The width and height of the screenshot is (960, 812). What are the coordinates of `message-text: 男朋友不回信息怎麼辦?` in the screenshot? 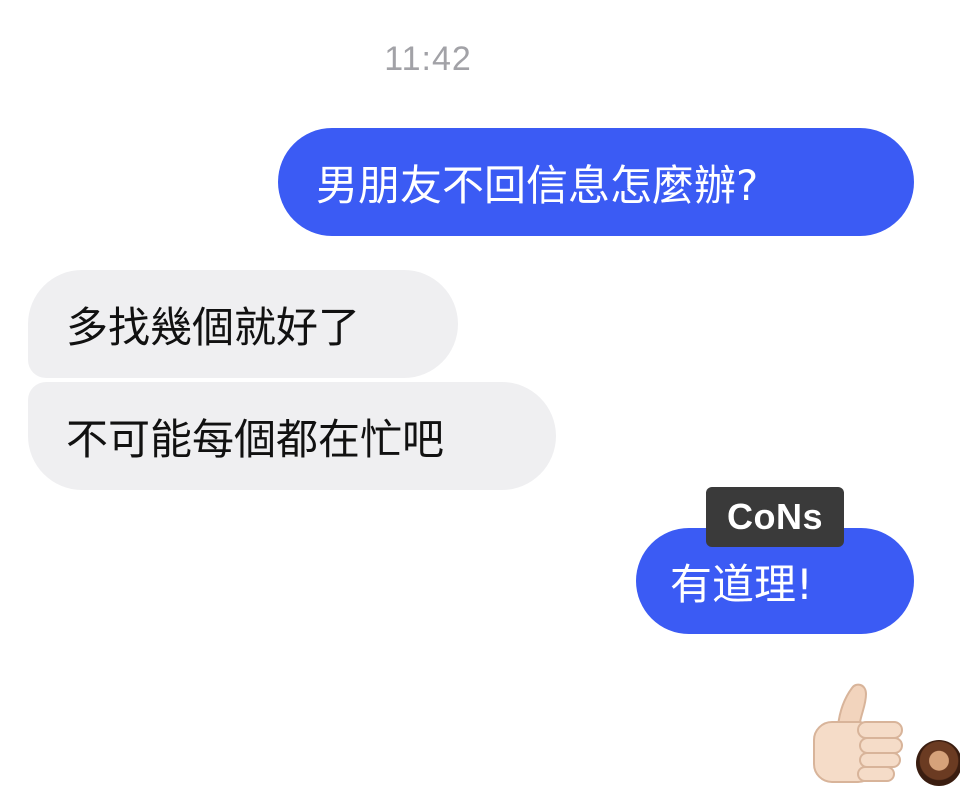 It's located at (537, 185).